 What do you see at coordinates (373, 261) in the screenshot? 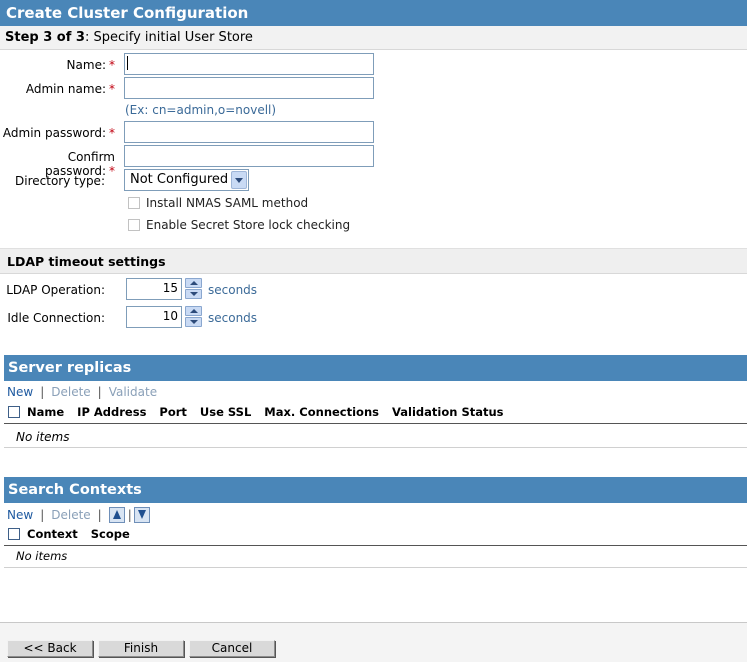
I see `ldap-section-title: LDAP timeout settings` at bounding box center [373, 261].